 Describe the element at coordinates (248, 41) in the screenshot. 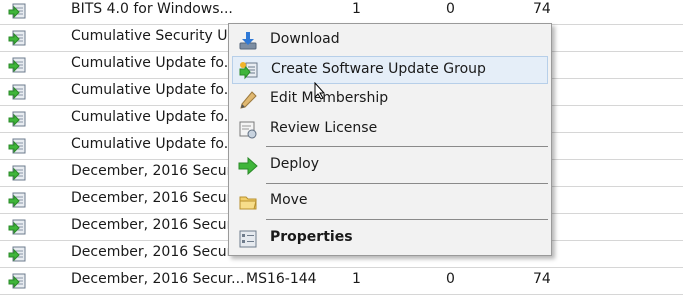

I see `download-icon` at that location.